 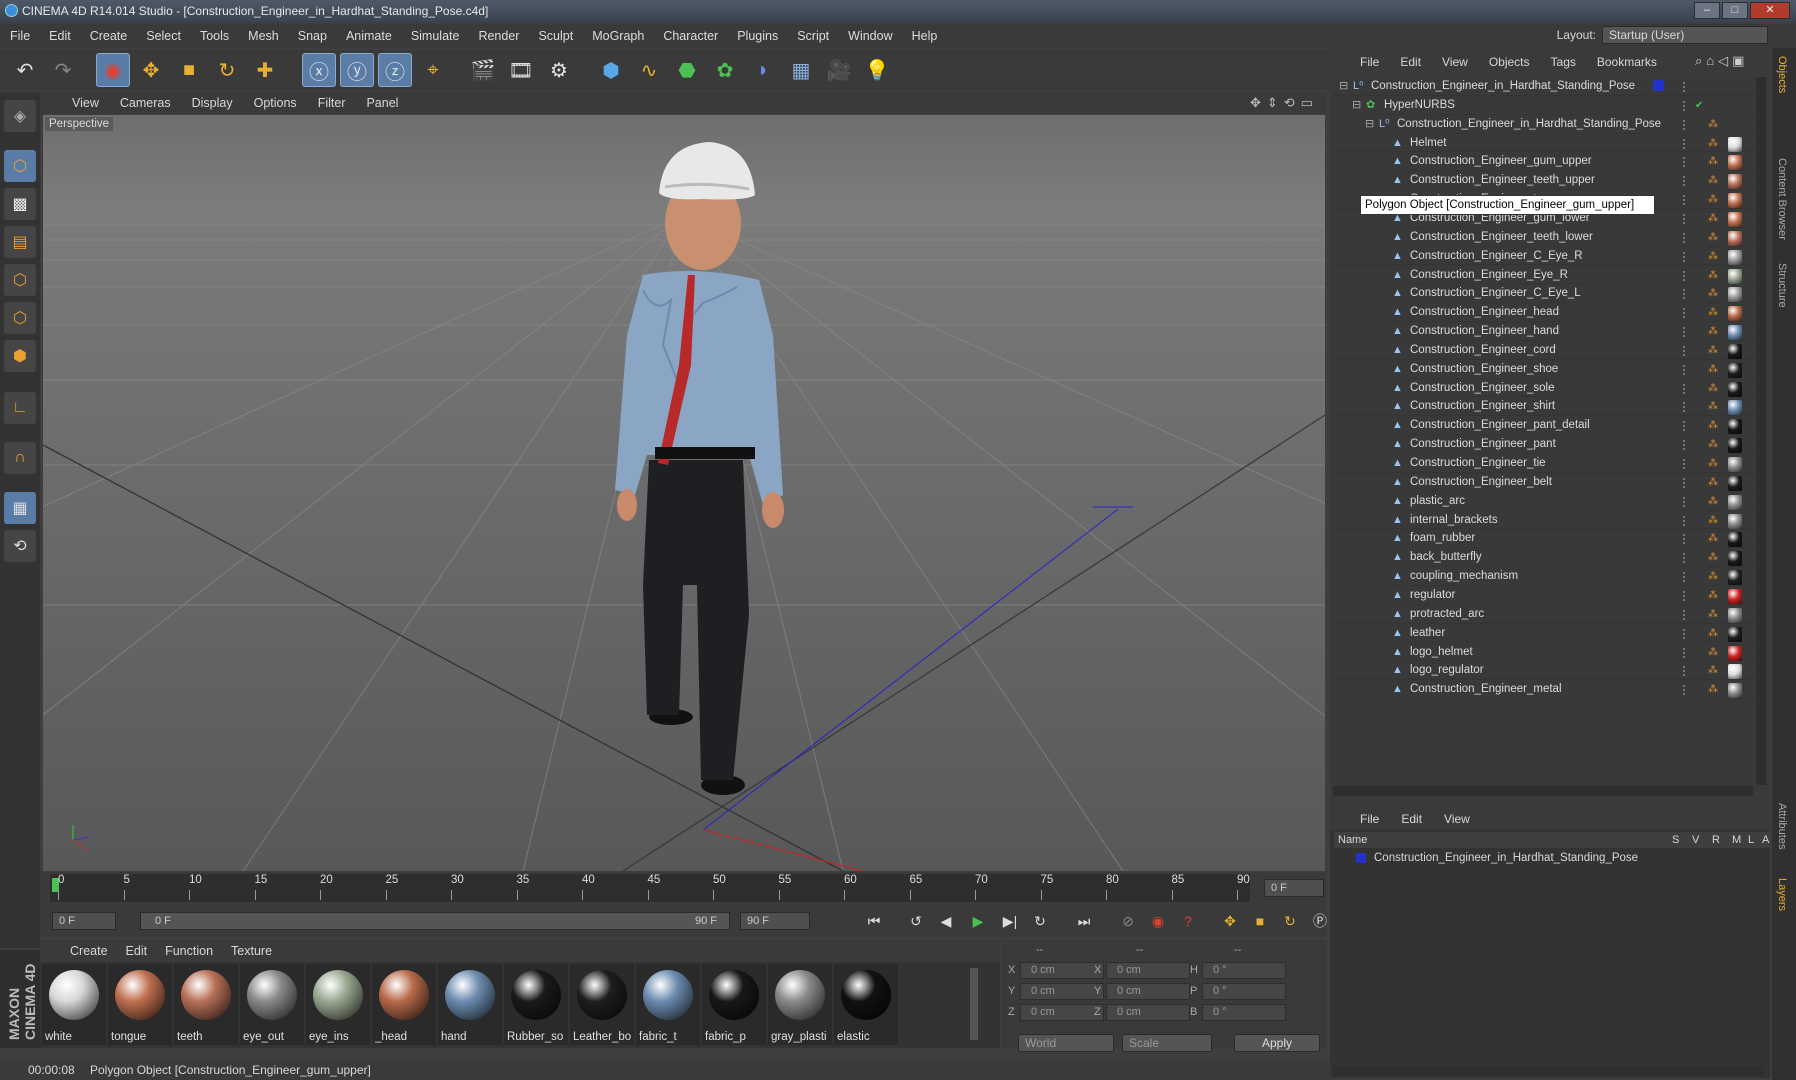 I want to click on vp-menu-panel: Panel, so click(x=382, y=103).